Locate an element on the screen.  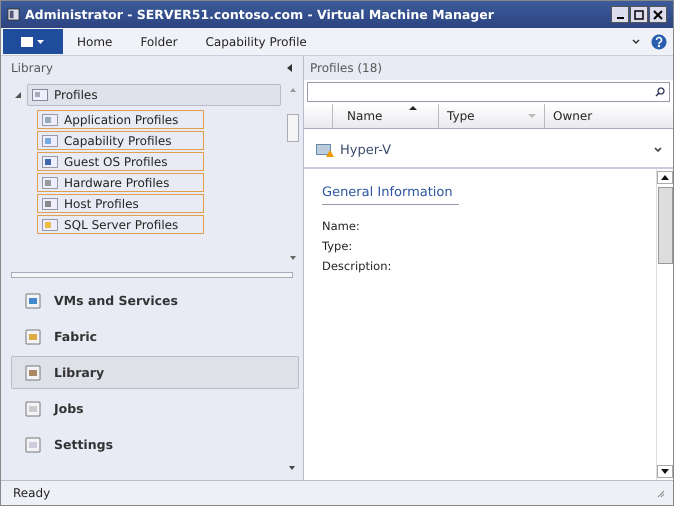
tree-item: SQL Server Profiles is located at coordinates (120, 224).